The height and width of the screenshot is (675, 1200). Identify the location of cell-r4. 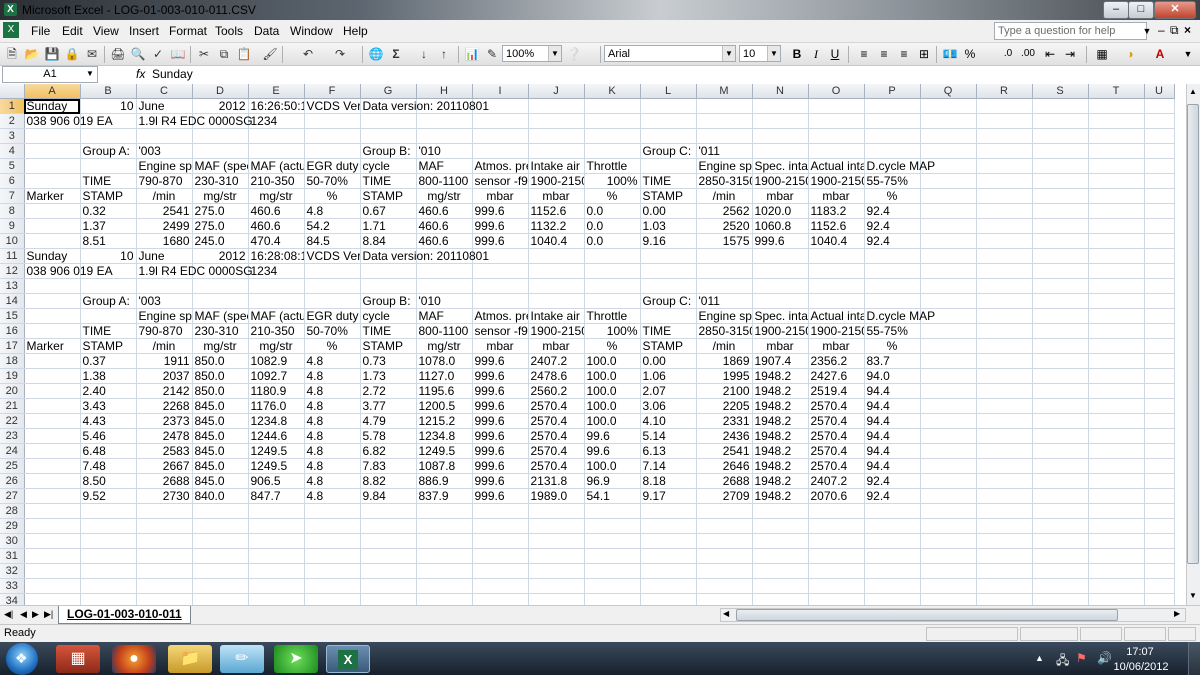
(1004, 151).